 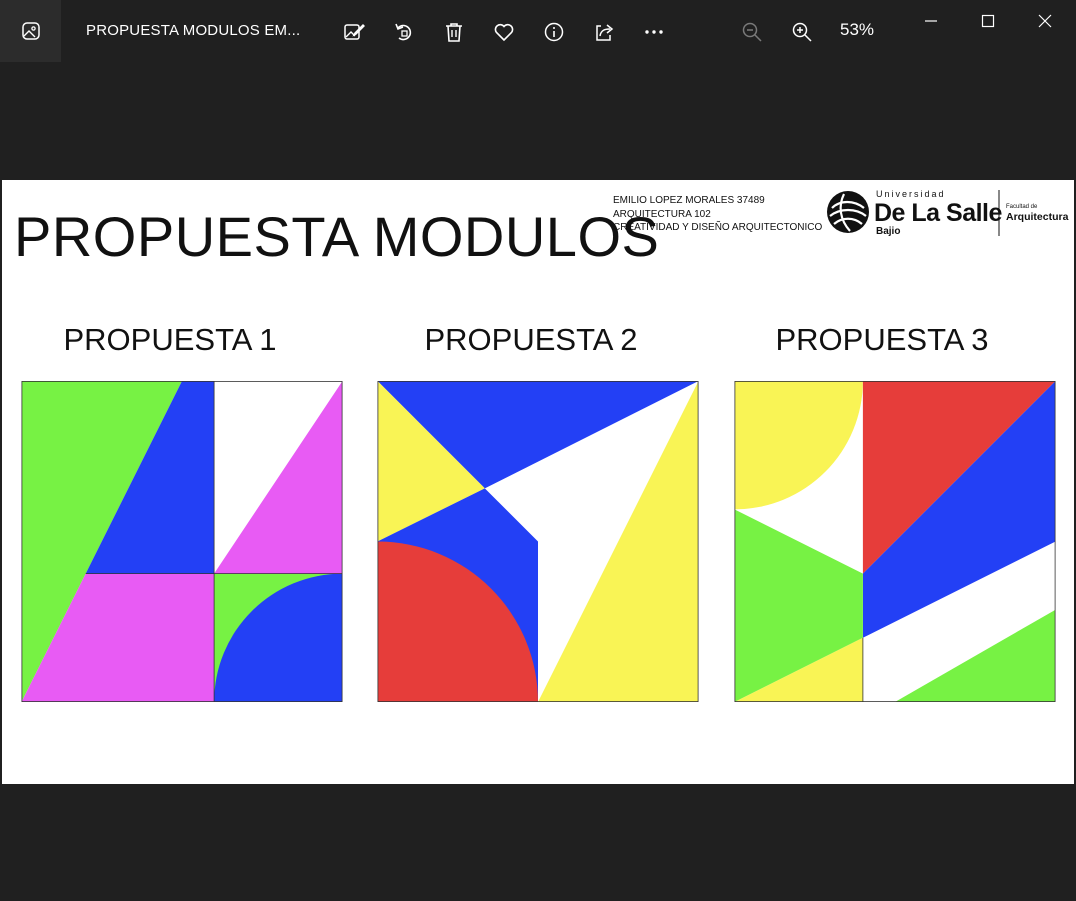 What do you see at coordinates (848, 212) in the screenshot?
I see `lasalle-emblem-icon` at bounding box center [848, 212].